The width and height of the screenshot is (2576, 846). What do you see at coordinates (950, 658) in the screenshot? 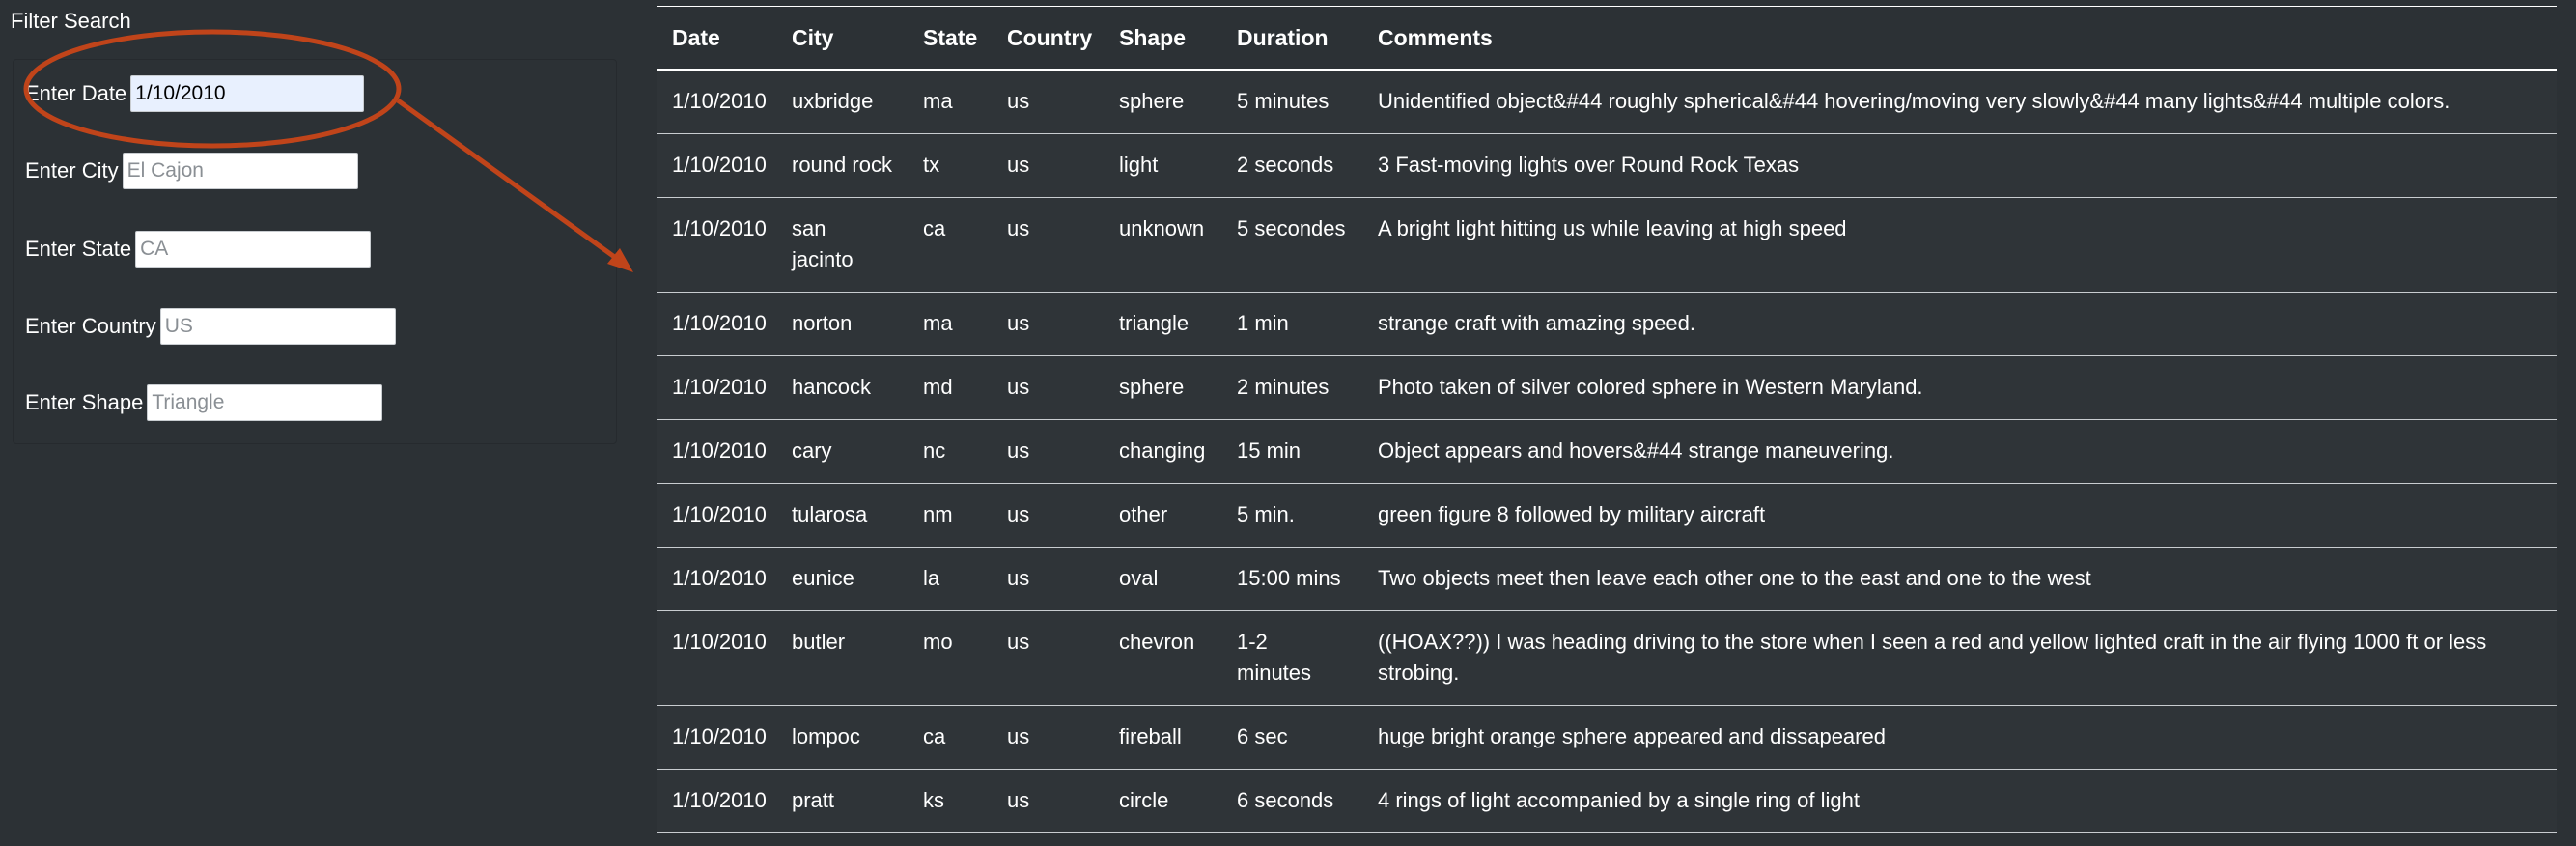
I see `cell-state: mo` at bounding box center [950, 658].